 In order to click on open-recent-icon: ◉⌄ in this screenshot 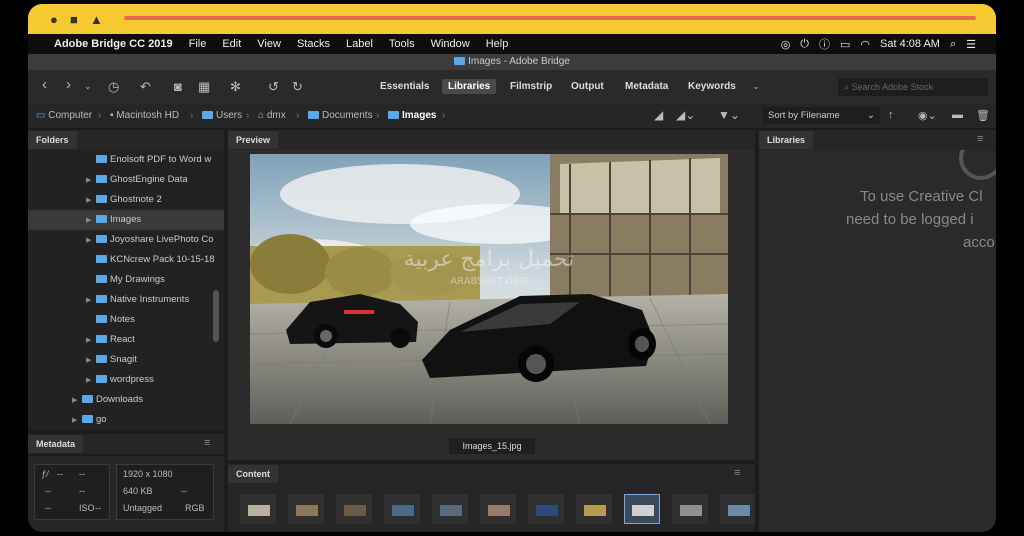, I will do `click(927, 115)`.